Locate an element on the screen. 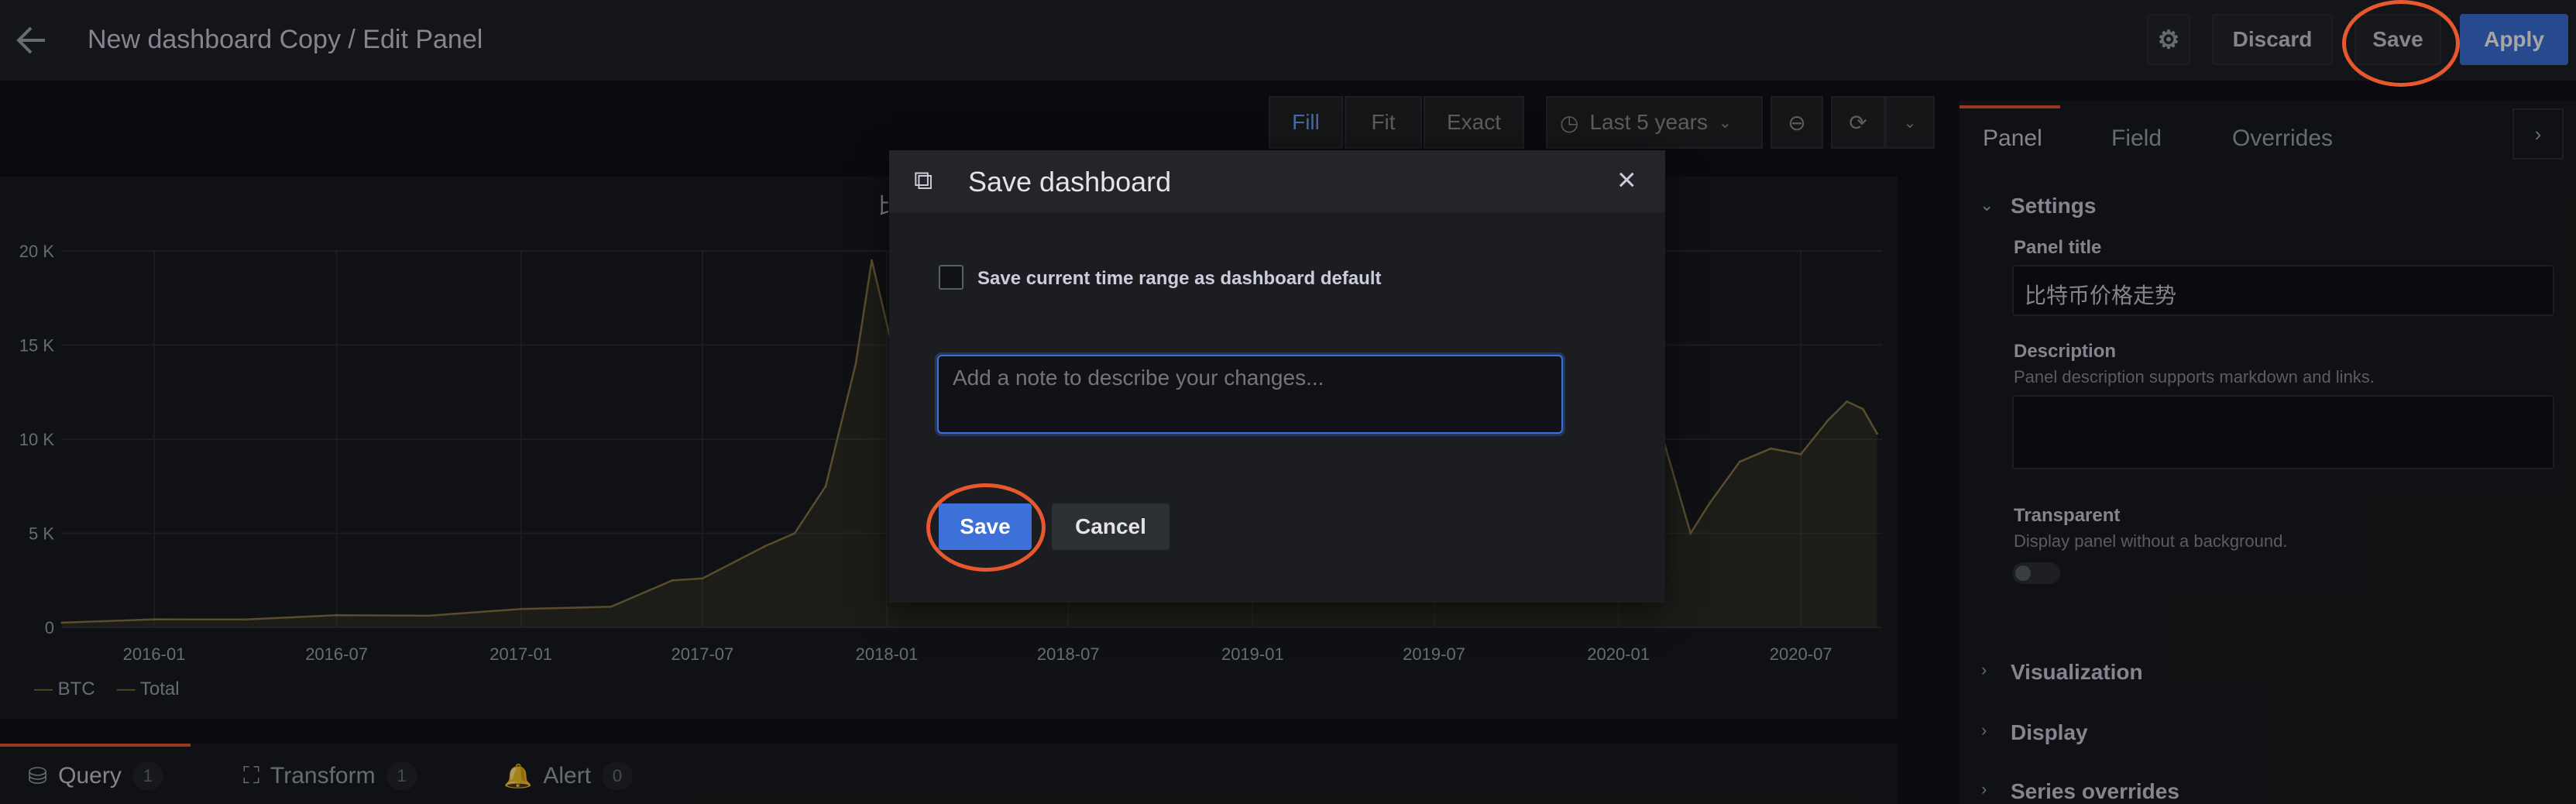 This screenshot has width=2576, height=804. modal-header: ⧉ Save dashboard × is located at coordinates (1277, 181).